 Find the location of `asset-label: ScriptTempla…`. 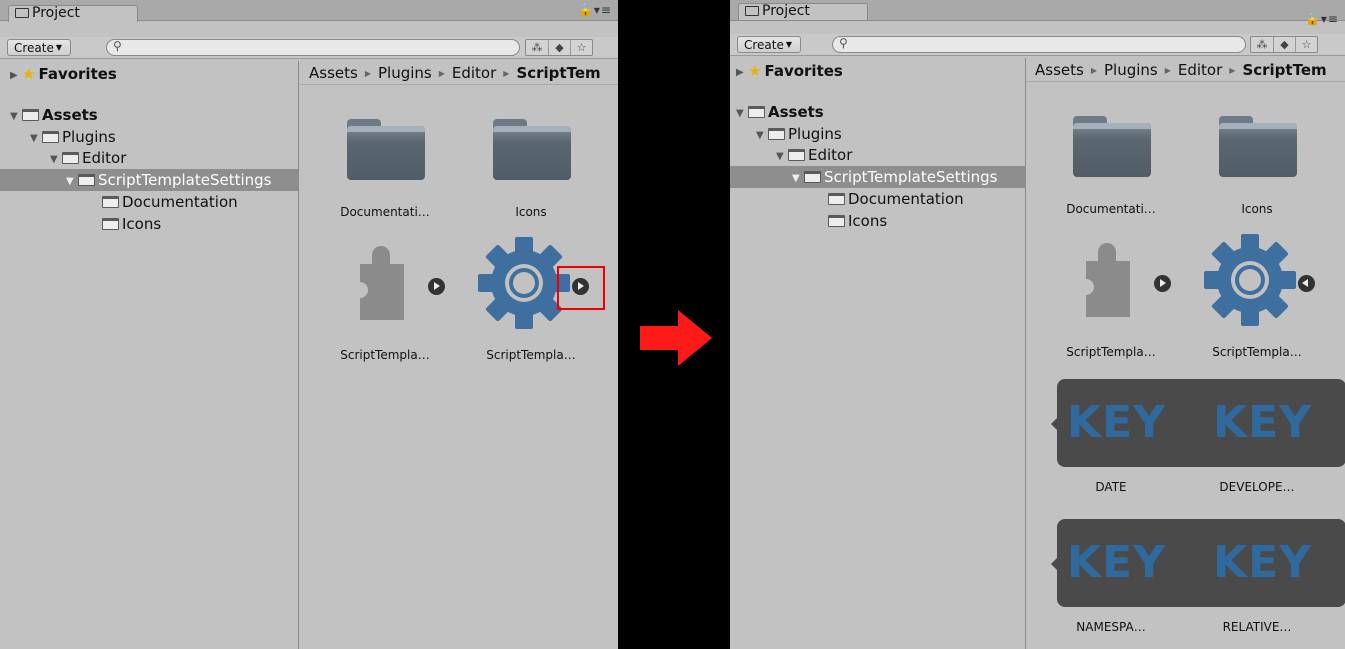

asset-label: ScriptTempla… is located at coordinates (1111, 352).